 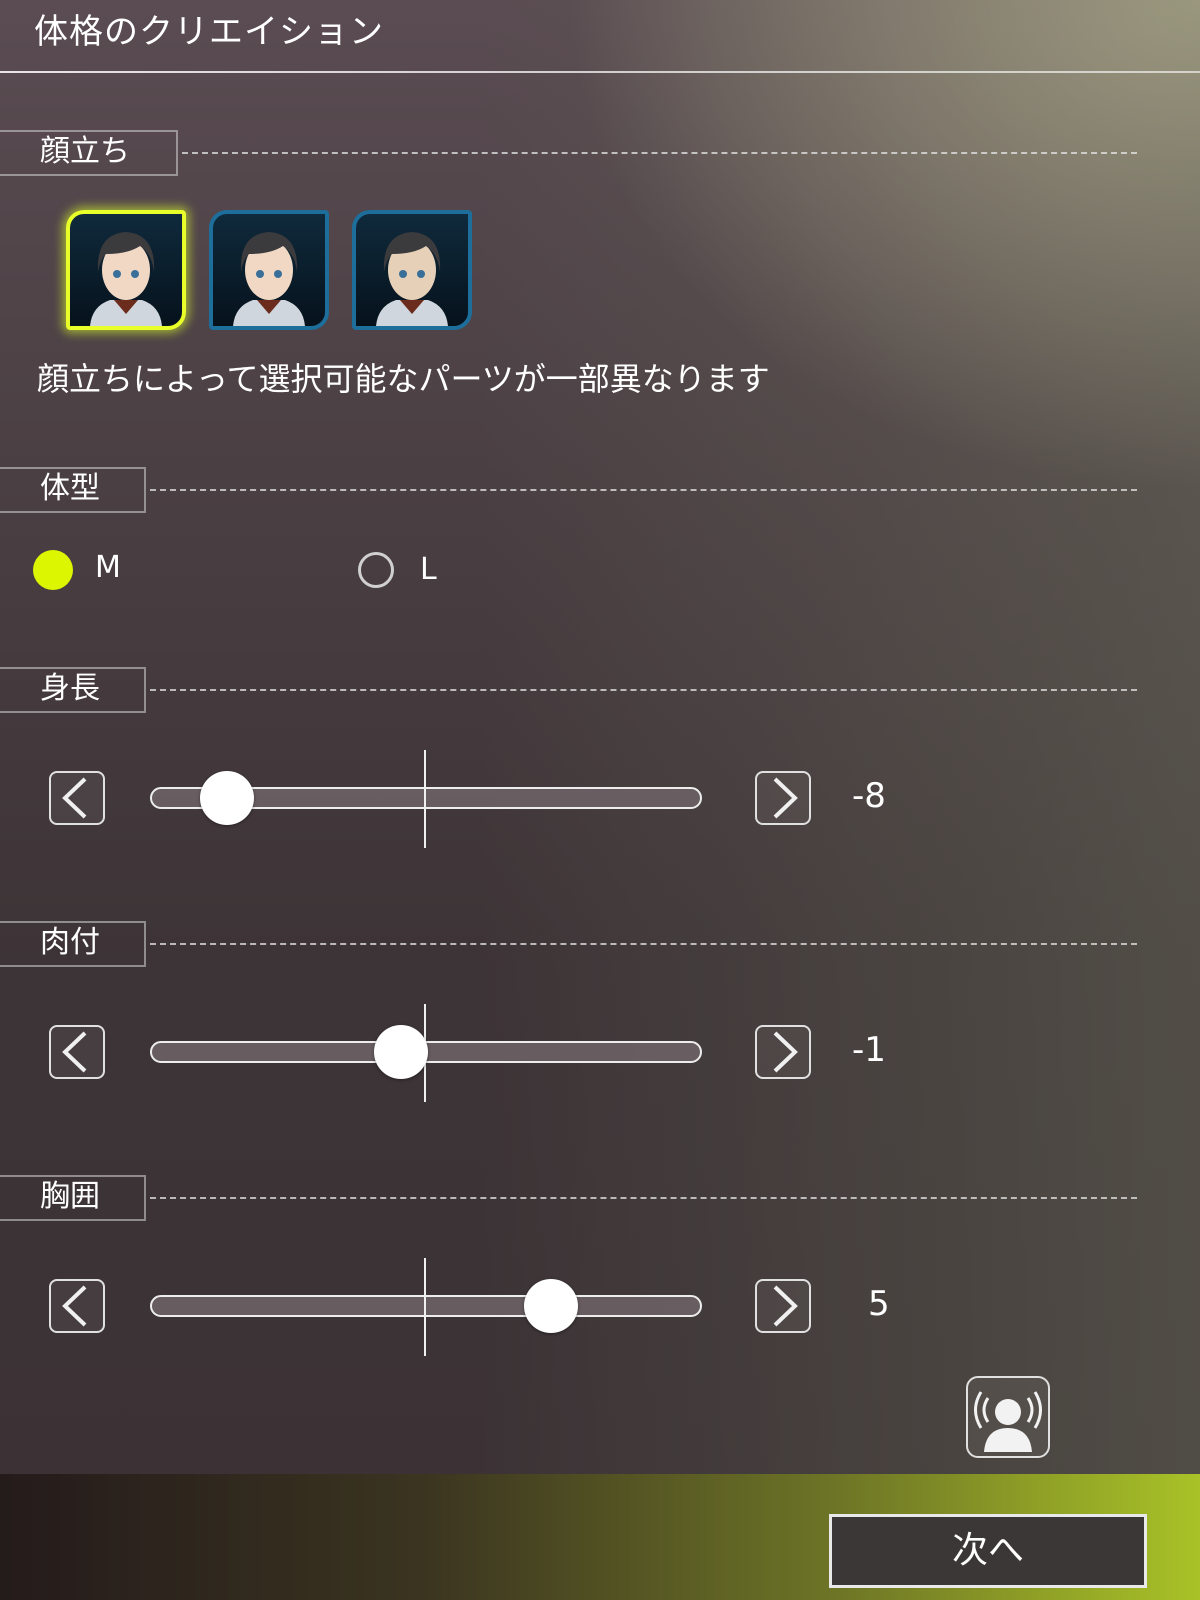 I want to click on chest-slider-track, so click(x=426, y=1306).